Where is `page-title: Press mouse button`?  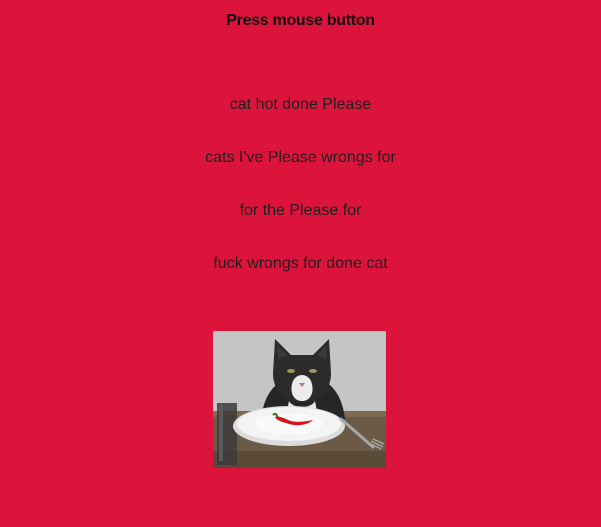 page-title: Press mouse button is located at coordinates (300, 20).